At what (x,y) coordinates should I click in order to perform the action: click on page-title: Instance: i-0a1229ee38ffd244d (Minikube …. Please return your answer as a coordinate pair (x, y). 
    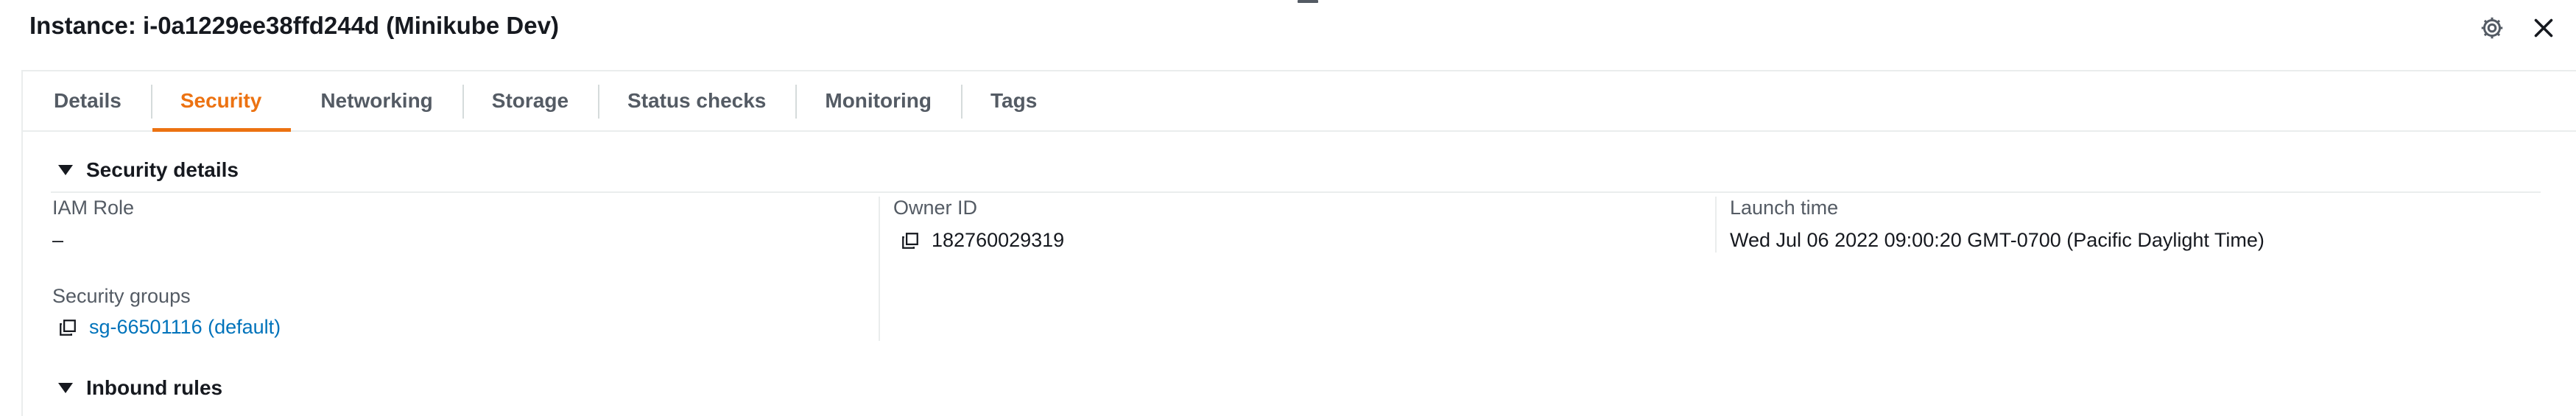
    Looking at the image, I should click on (294, 25).